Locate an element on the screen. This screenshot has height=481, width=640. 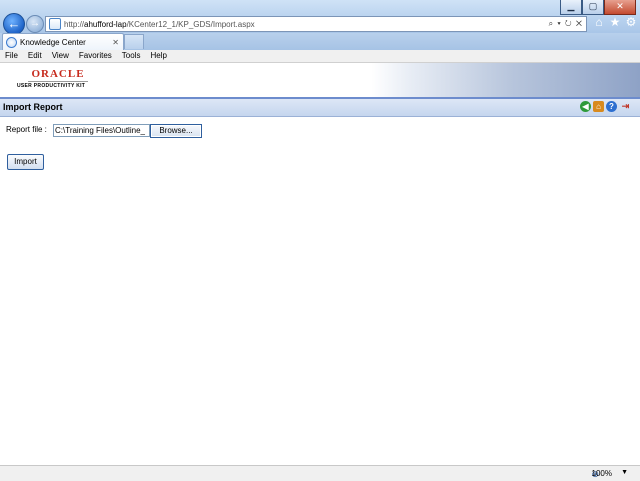
minimize-button: ▁ is located at coordinates (571, 7).